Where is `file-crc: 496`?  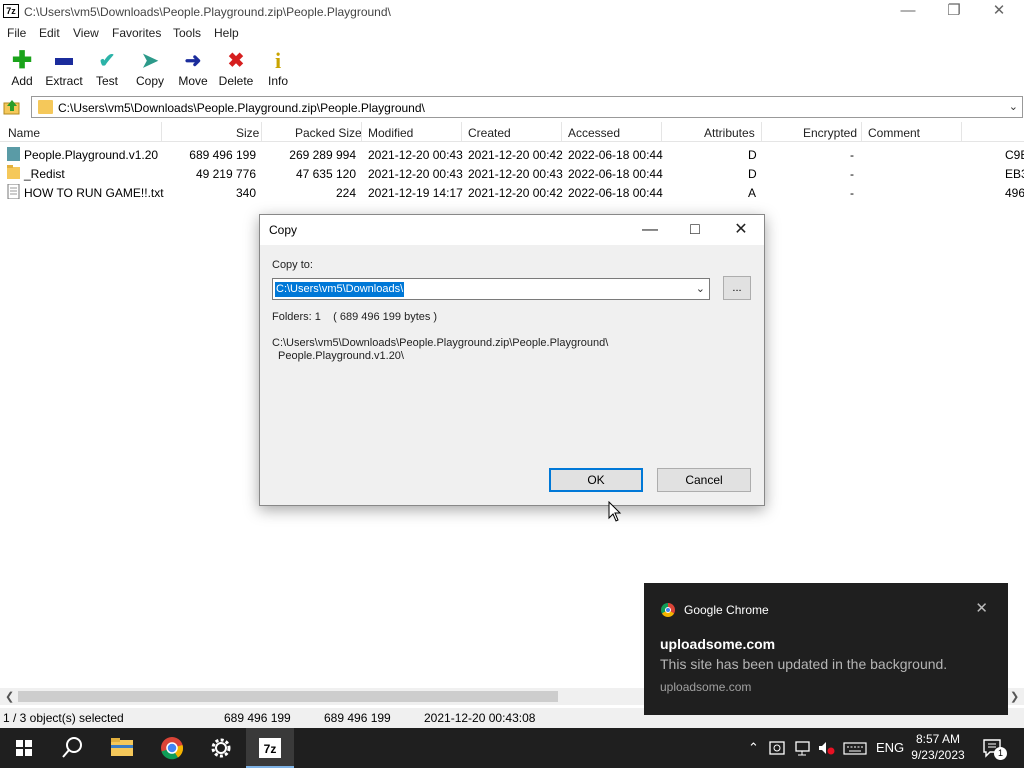
file-crc: 496 is located at coordinates (1014, 193).